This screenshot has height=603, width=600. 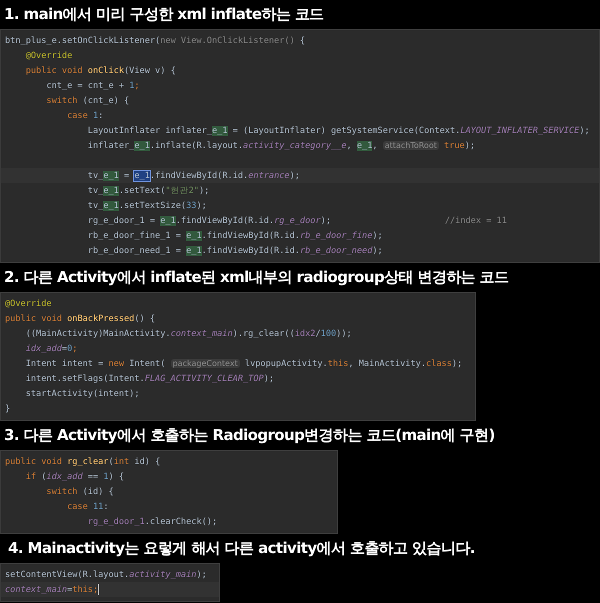 What do you see at coordinates (235, 250) in the screenshot?
I see `code-line: rb_e_door_need_1 = e_1.findViewById(R.id.rb_e_door_need);` at bounding box center [235, 250].